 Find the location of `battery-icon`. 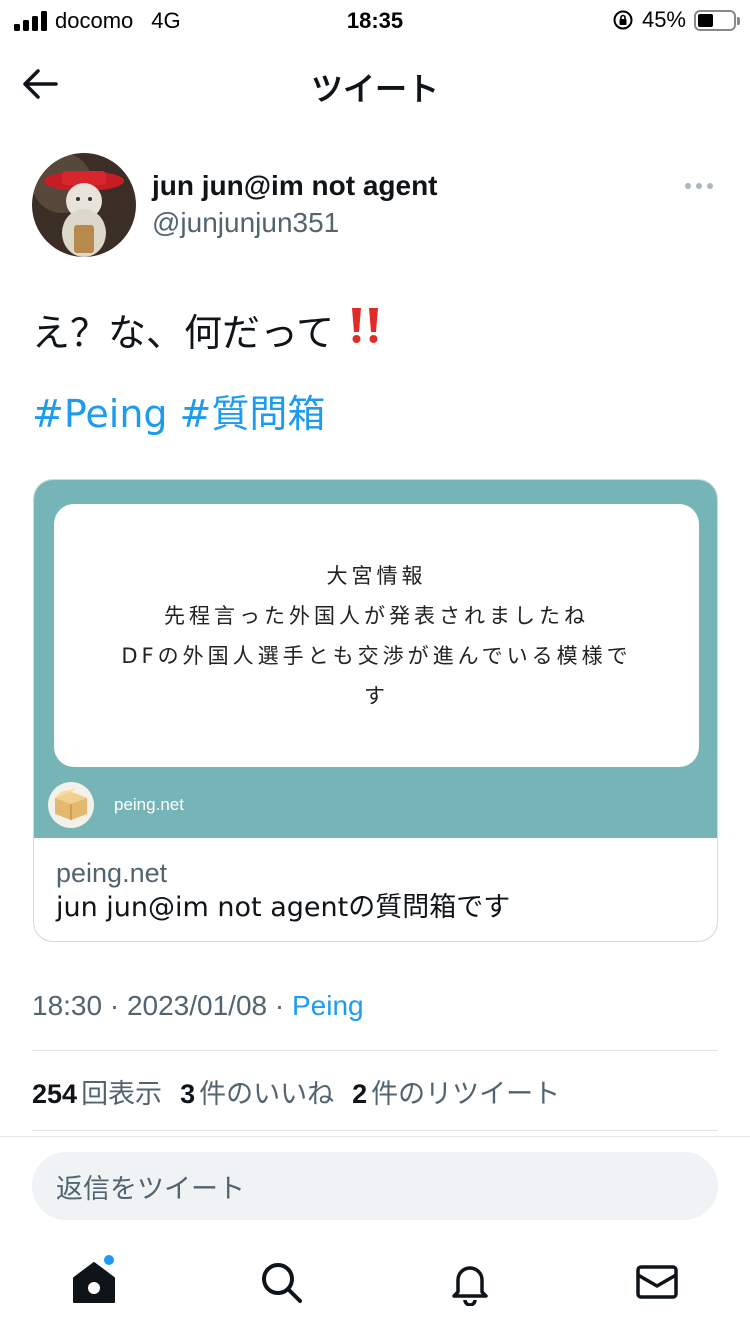

battery-icon is located at coordinates (717, 20).